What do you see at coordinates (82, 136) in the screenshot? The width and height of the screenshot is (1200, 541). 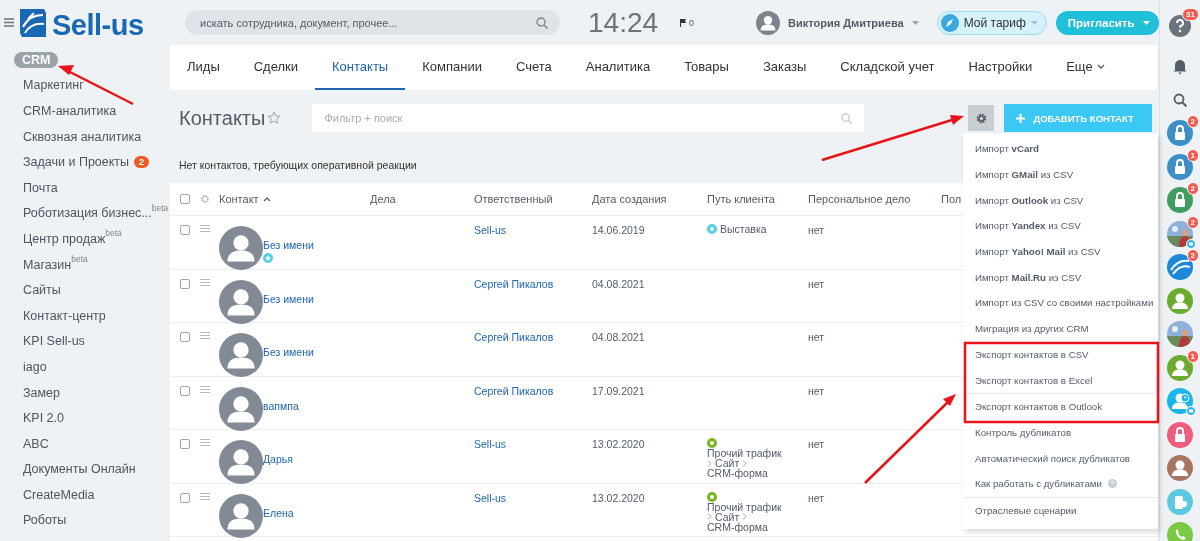 I see `sidebar-item: Сквозная аналитика` at bounding box center [82, 136].